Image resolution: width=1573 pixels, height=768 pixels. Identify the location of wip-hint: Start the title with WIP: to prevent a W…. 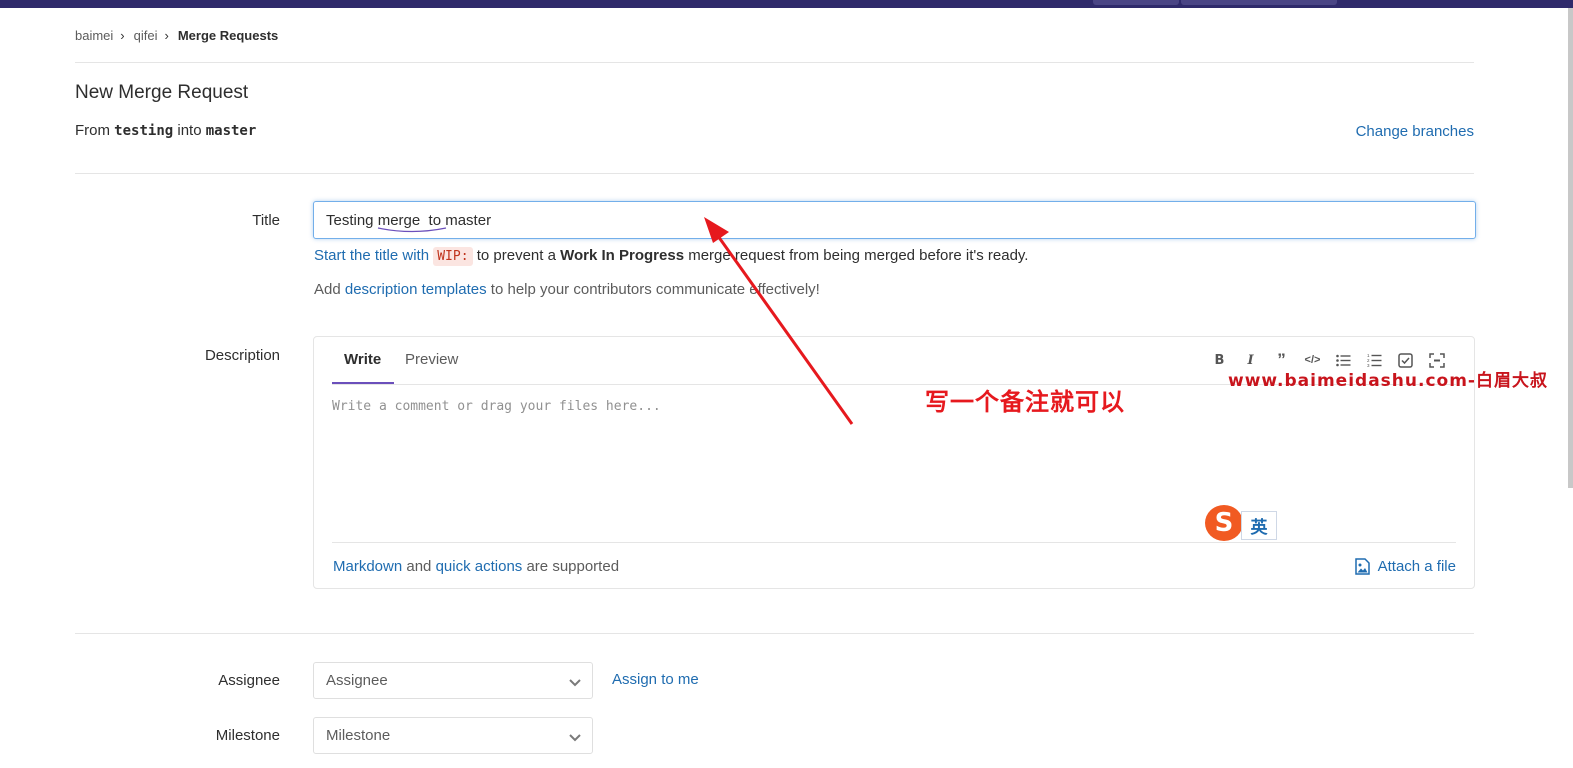
(671, 256).